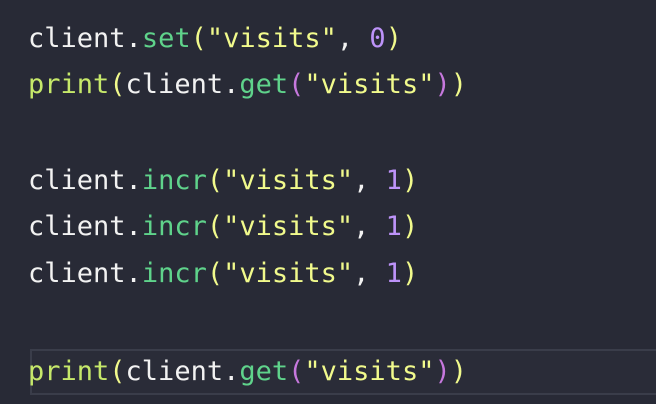 The height and width of the screenshot is (404, 656). Describe the element at coordinates (166, 38) in the screenshot. I see `token-method: set` at that location.